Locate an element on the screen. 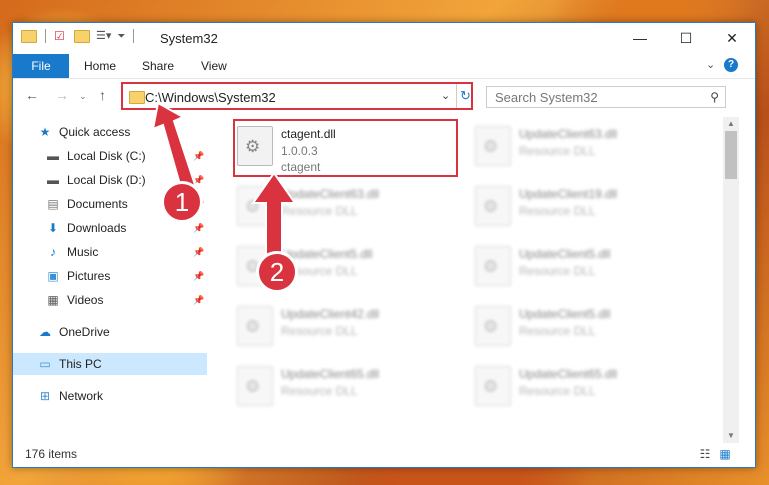 This screenshot has width=769, height=485. scroll-up-icon: ▲ is located at coordinates (731, 124).